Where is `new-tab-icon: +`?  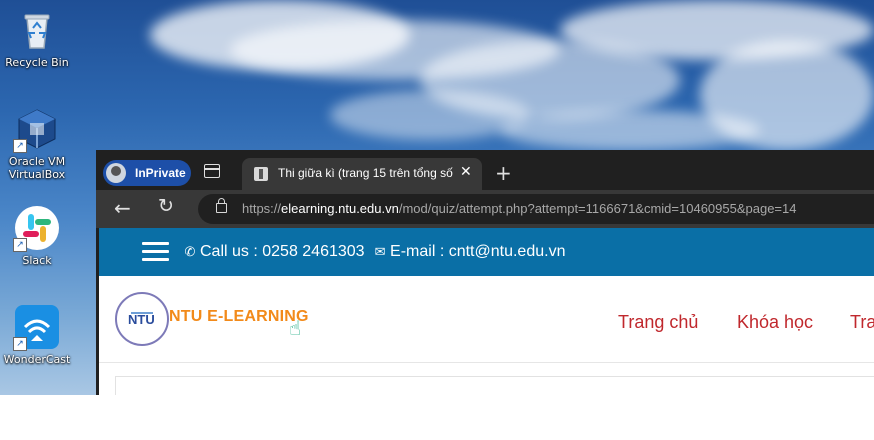
new-tab-icon: + is located at coordinates (503, 173).